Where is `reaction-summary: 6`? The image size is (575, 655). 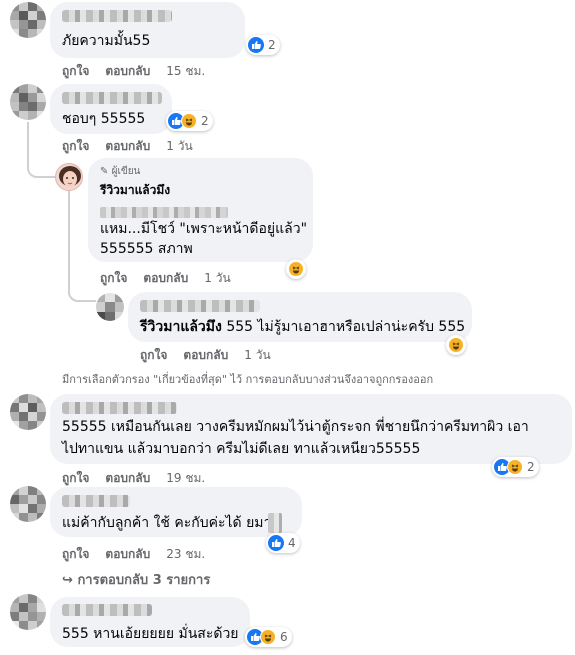 reaction-summary: 6 is located at coordinates (268, 637).